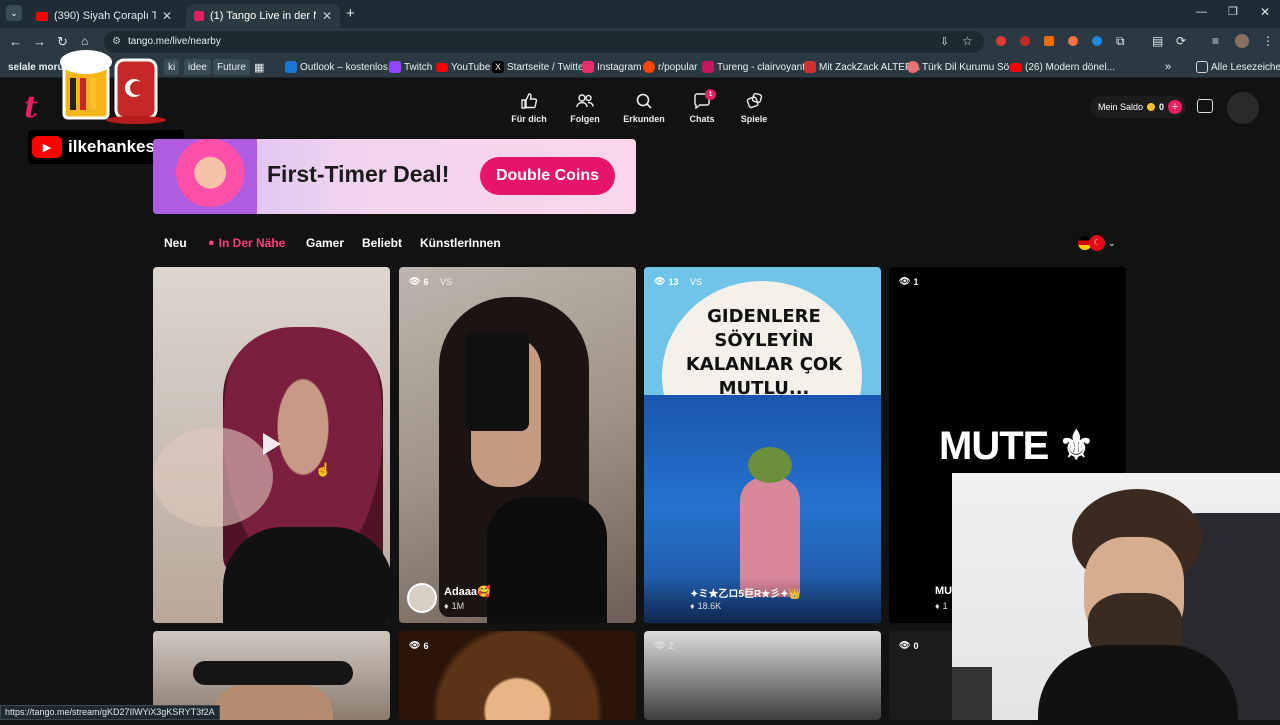  Describe the element at coordinates (908, 645) in the screenshot. I see `viewer-count: 👁 0` at that location.